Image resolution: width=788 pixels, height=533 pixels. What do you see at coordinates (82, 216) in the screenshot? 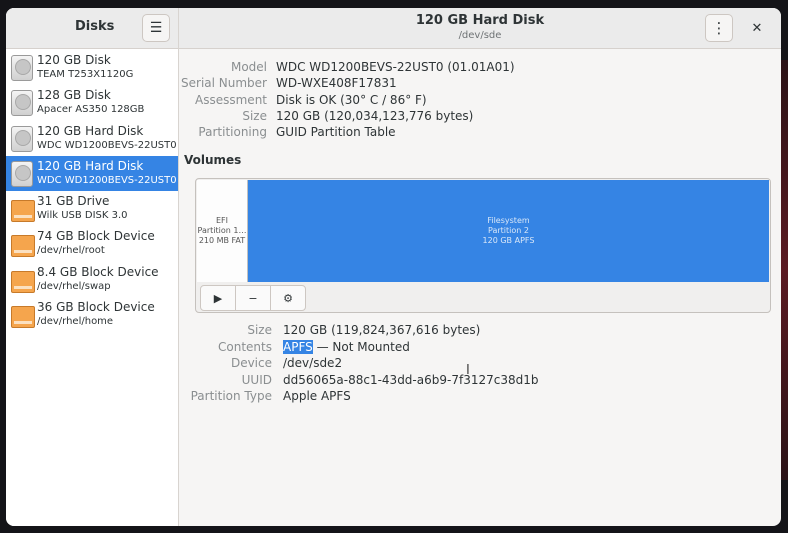
I see `disk-model: Wilk USB DISK 3.0` at bounding box center [82, 216].